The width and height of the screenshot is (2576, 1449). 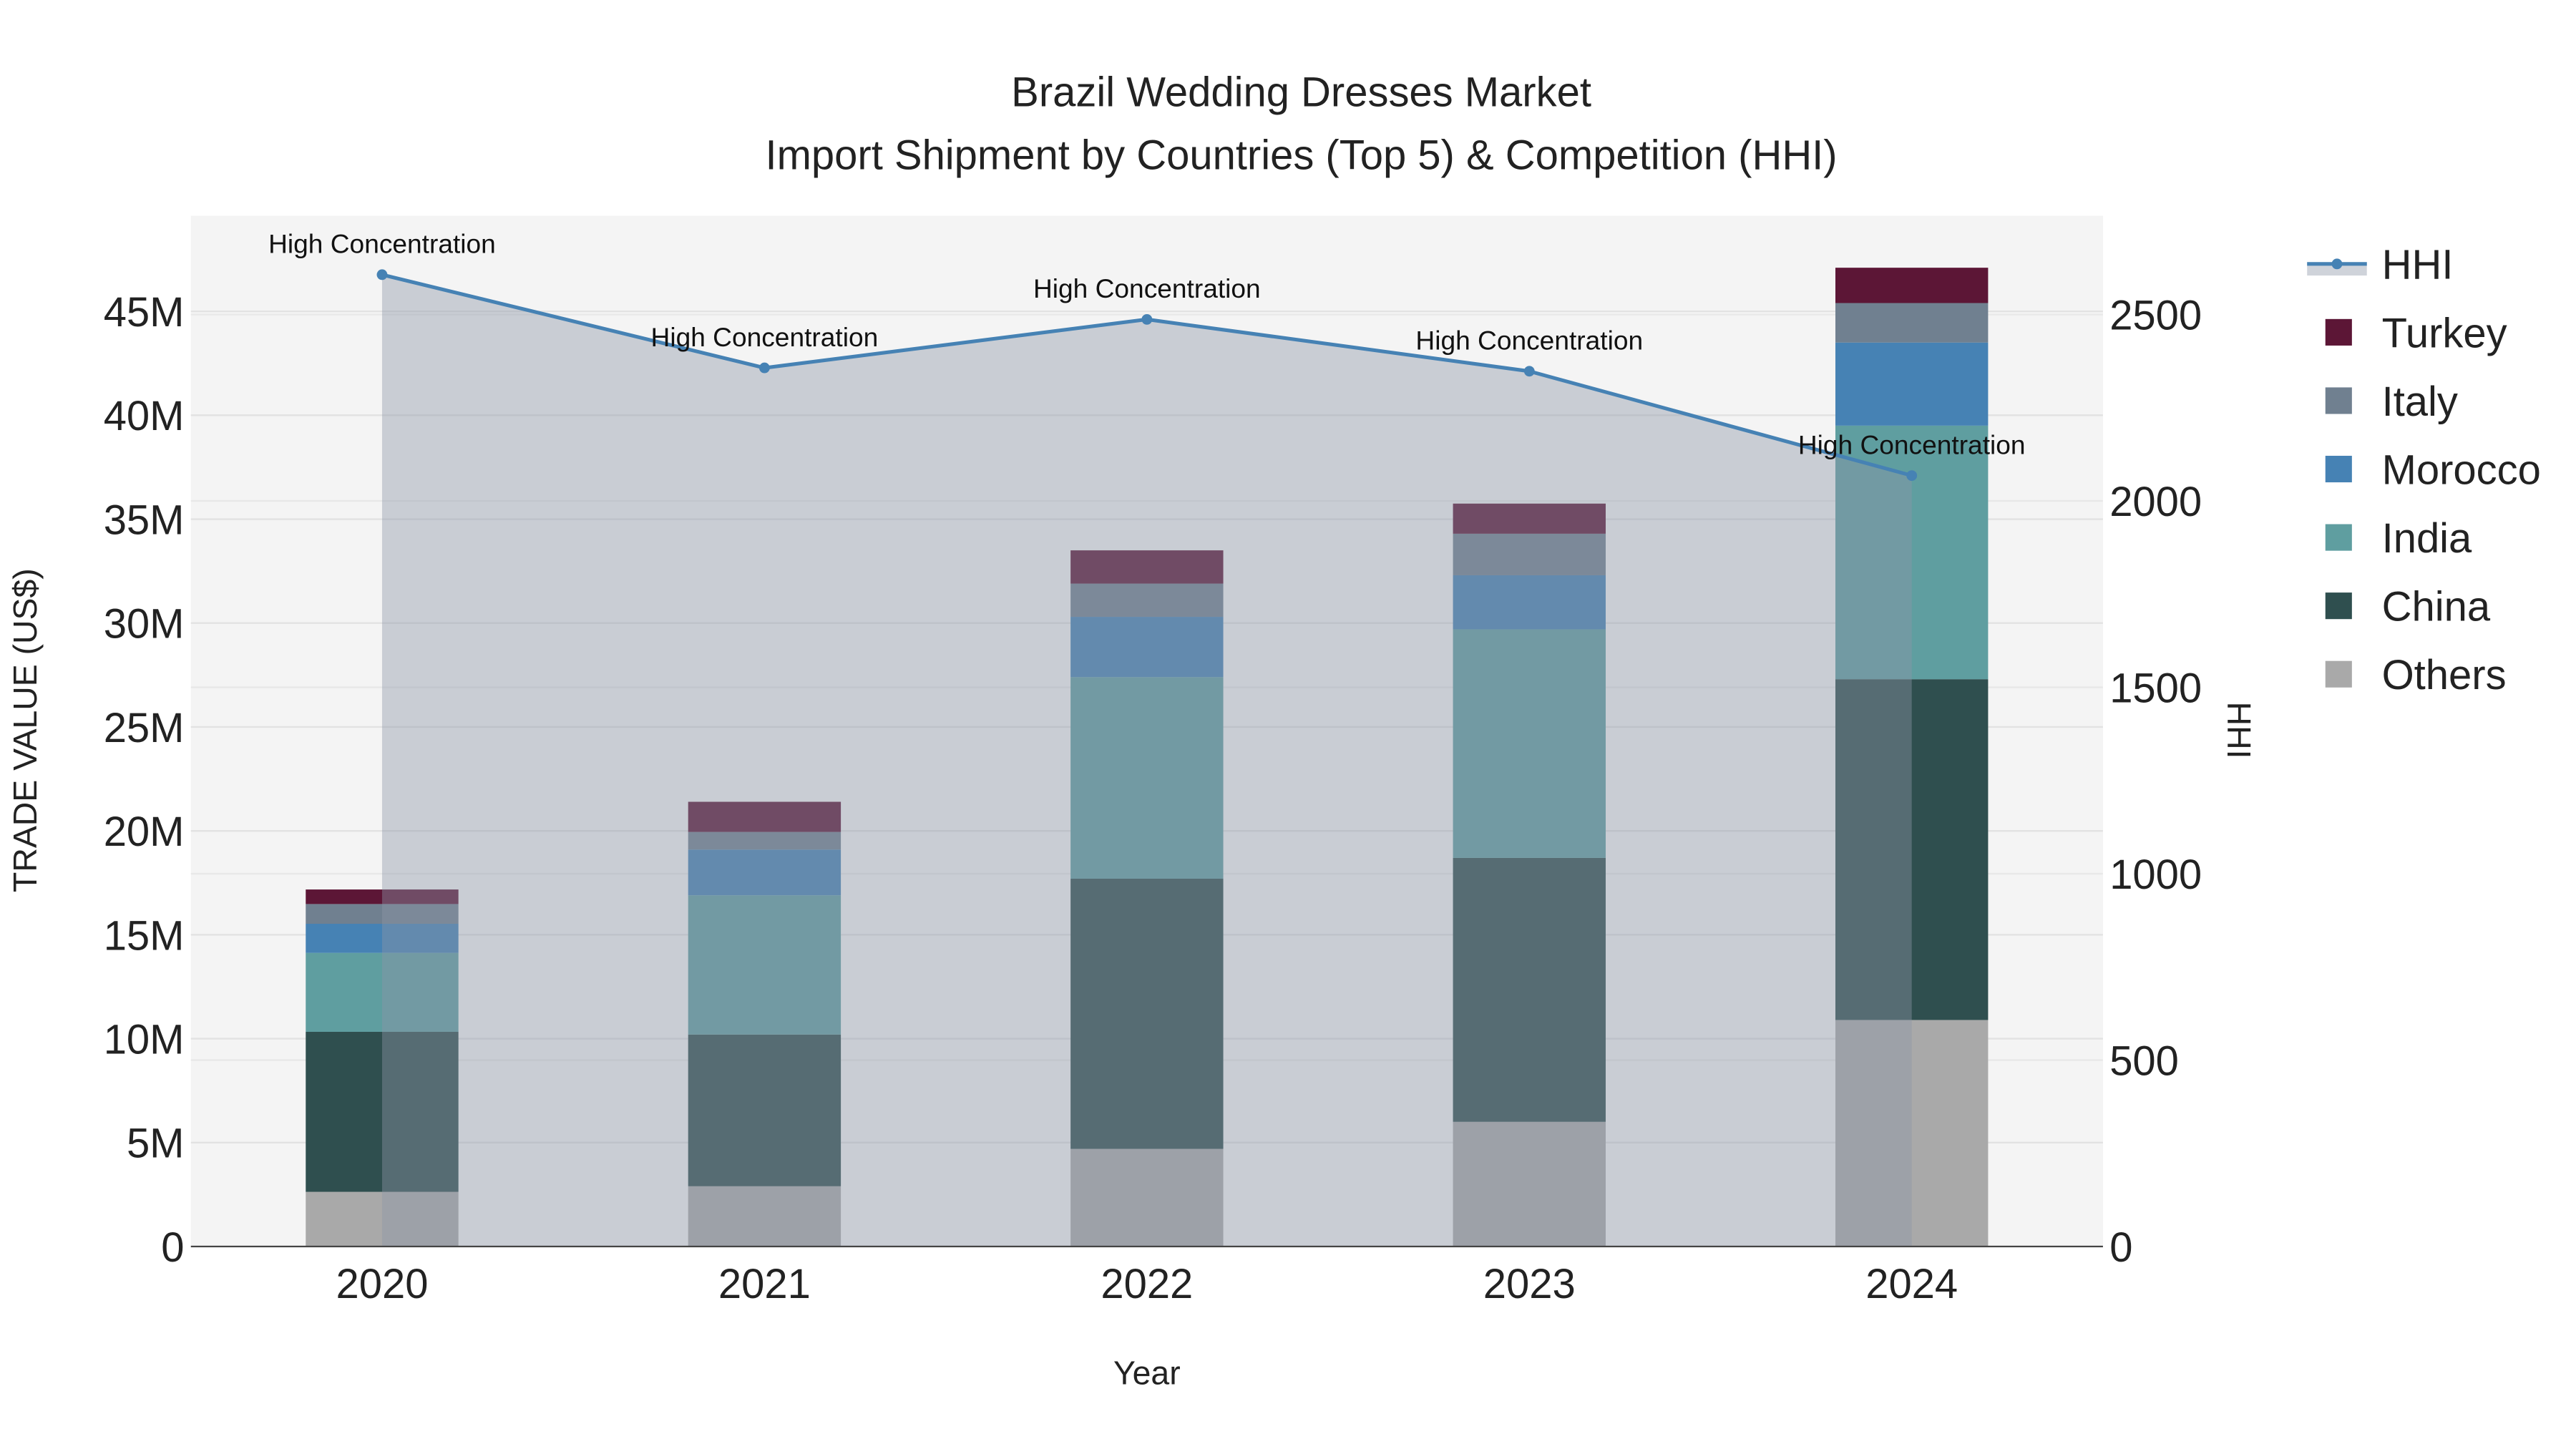 I want to click on y2-tick-label: 2500, so click(x=2155, y=315).